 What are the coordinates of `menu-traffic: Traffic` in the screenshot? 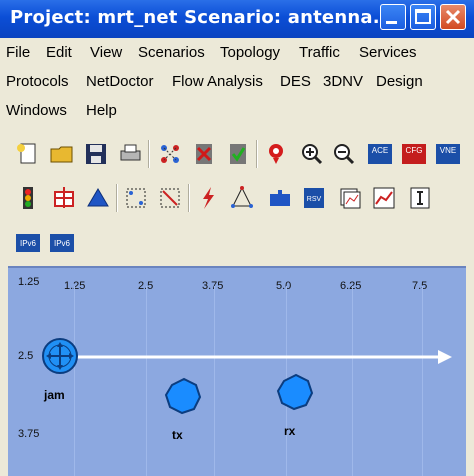 It's located at (319, 52).